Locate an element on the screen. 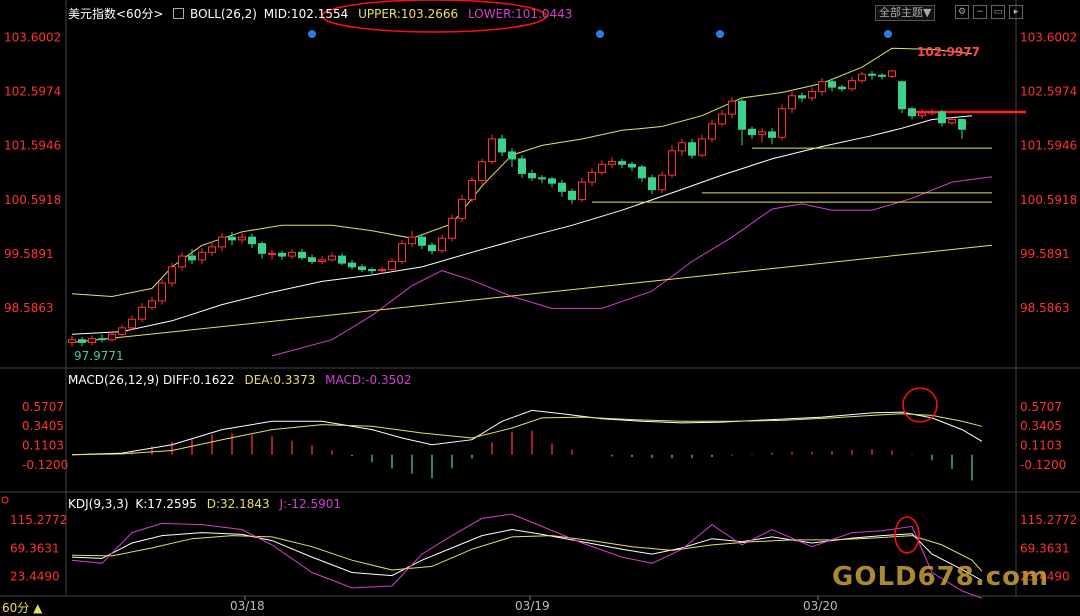 This screenshot has width=1080, height=616. settings-icon: ⚙ is located at coordinates (962, 12).